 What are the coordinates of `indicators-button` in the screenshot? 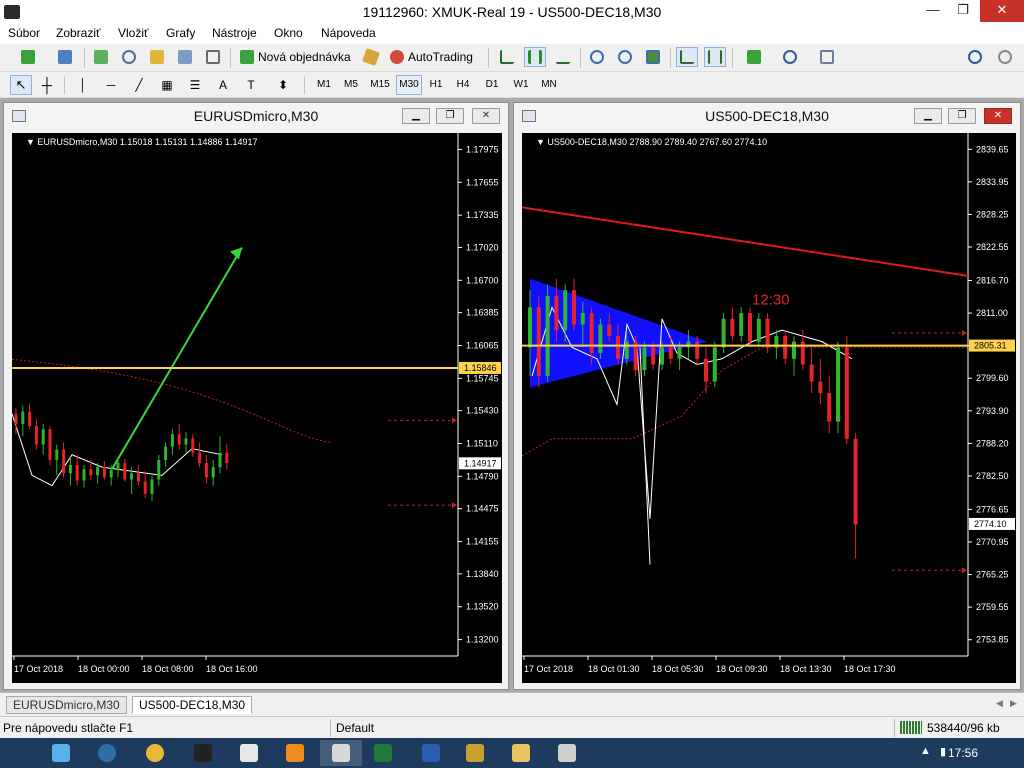 It's located at (754, 57).